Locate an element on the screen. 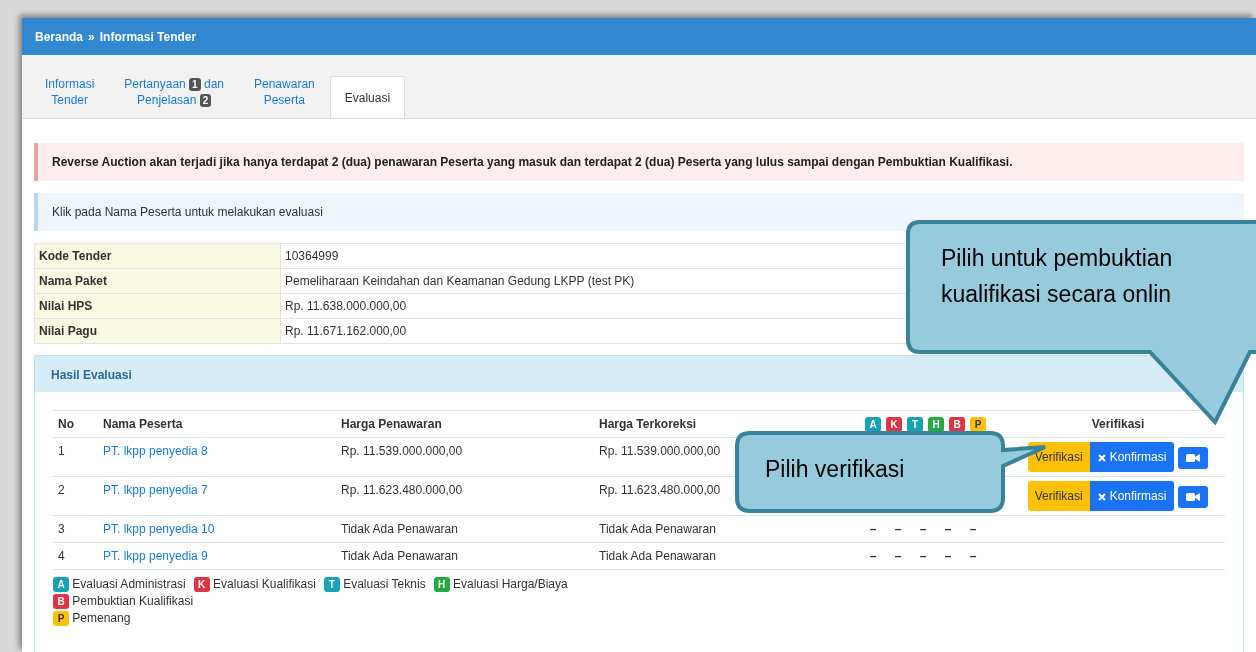 This screenshot has width=1256, height=652. participant-link: PT. lkpp penyedia 9 is located at coordinates (155, 556).